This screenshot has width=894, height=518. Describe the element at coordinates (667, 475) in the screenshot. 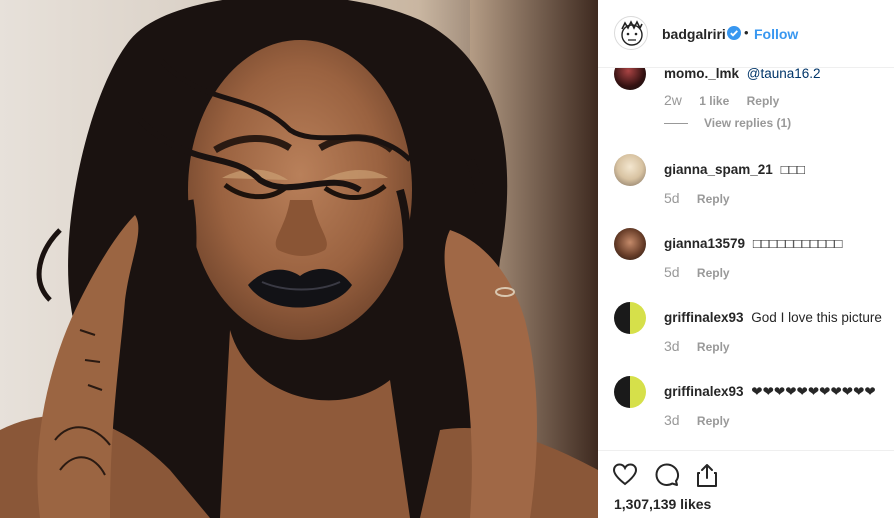

I see `comment-icon` at that location.